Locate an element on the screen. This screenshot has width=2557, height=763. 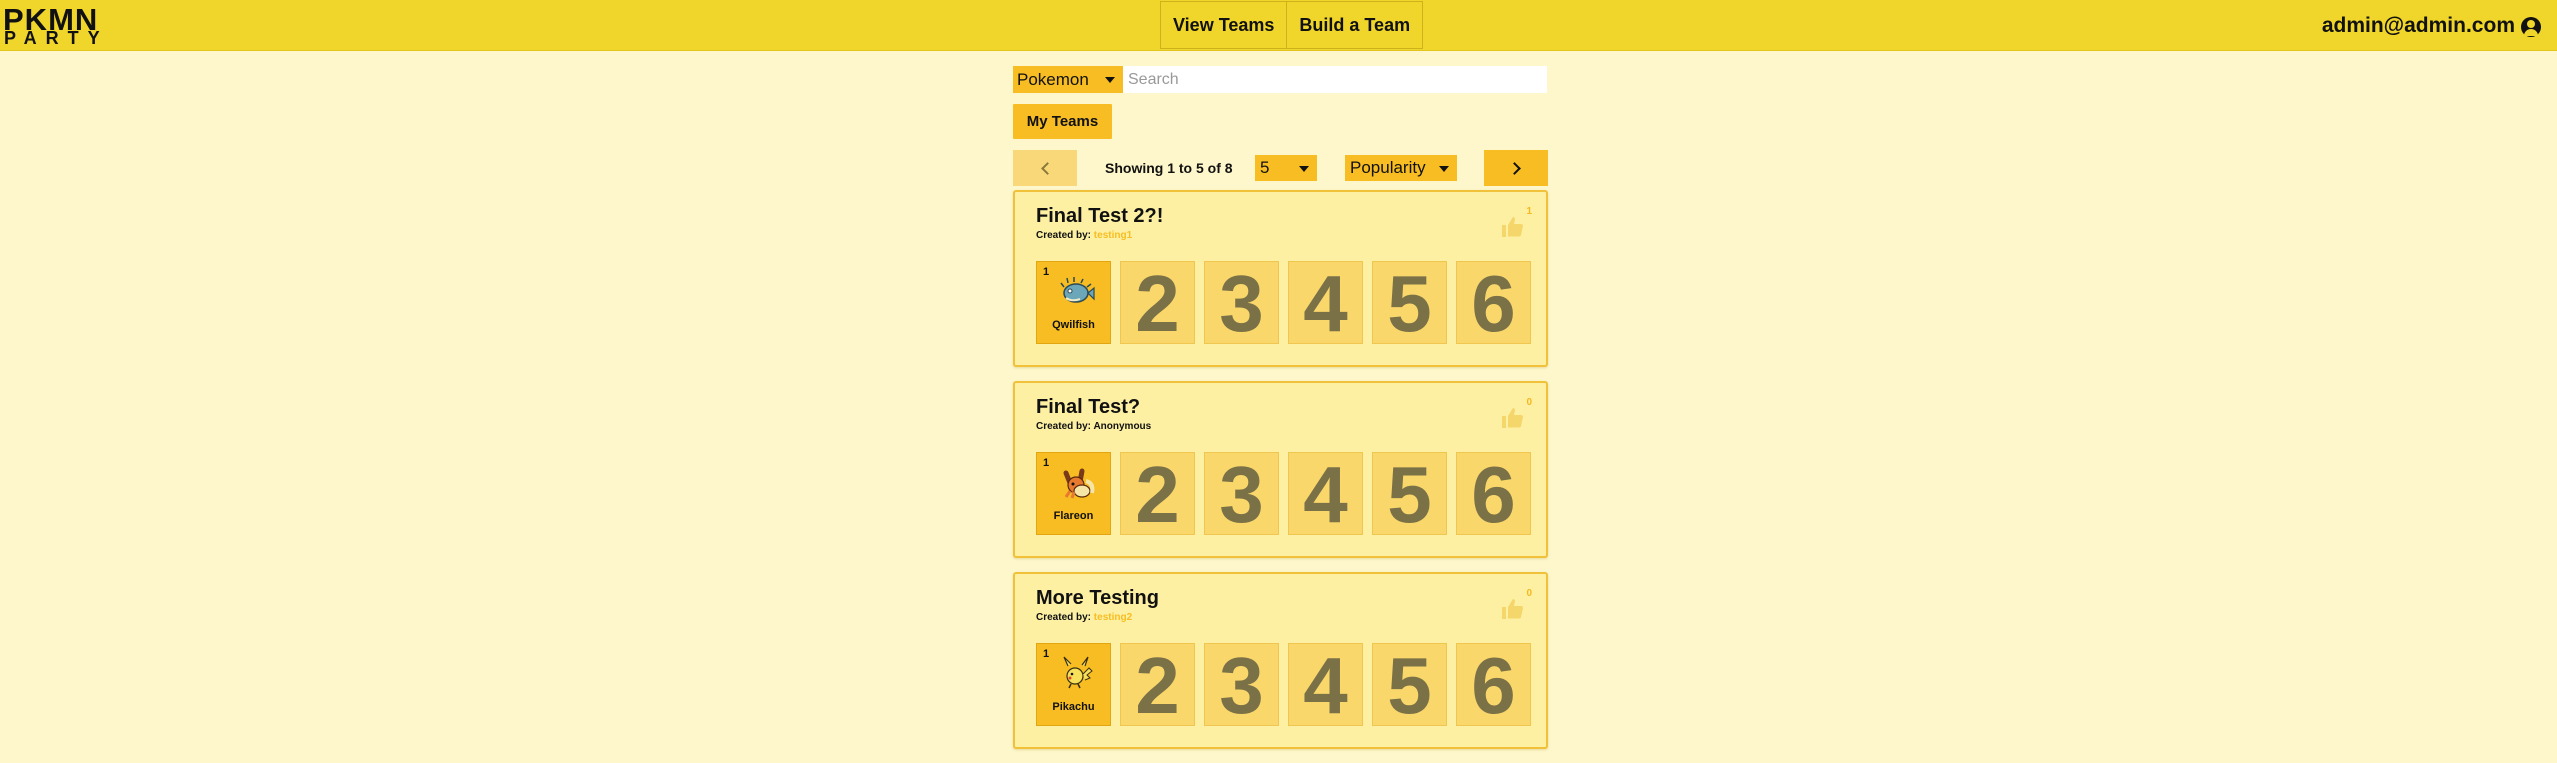
user-menu: admin@admin.com is located at coordinates (2431, 25).